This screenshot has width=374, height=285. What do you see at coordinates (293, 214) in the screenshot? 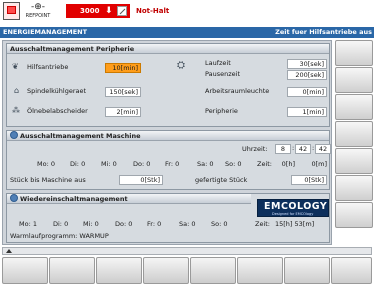
I see `logo-subtext: Designed for EMCOlogy` at bounding box center [293, 214].